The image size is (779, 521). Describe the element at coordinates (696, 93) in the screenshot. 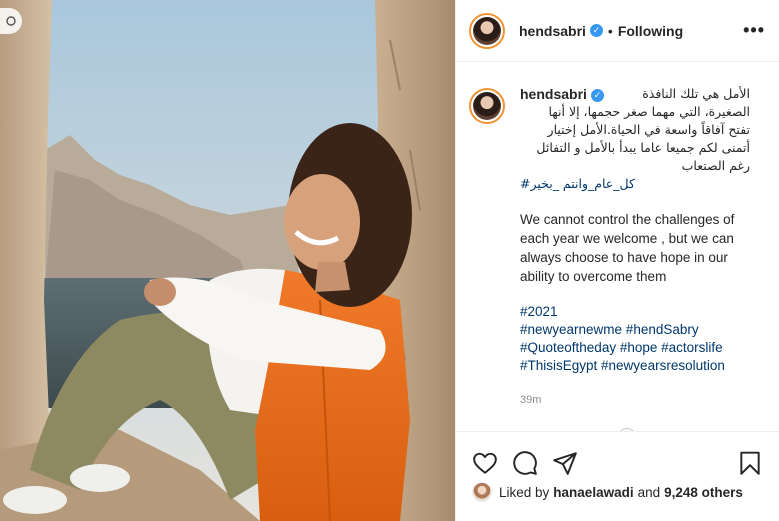

I see `caption-arabic-line: الأمل هي تلك النافذة` at that location.